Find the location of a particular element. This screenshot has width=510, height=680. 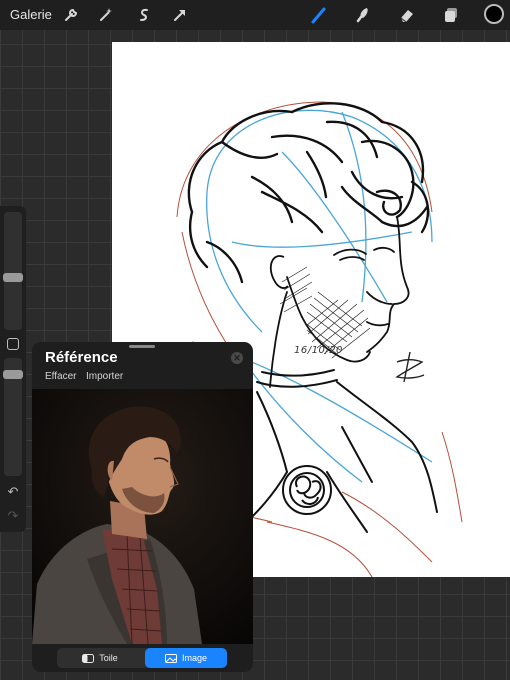

eraser-icon is located at coordinates (407, 15).